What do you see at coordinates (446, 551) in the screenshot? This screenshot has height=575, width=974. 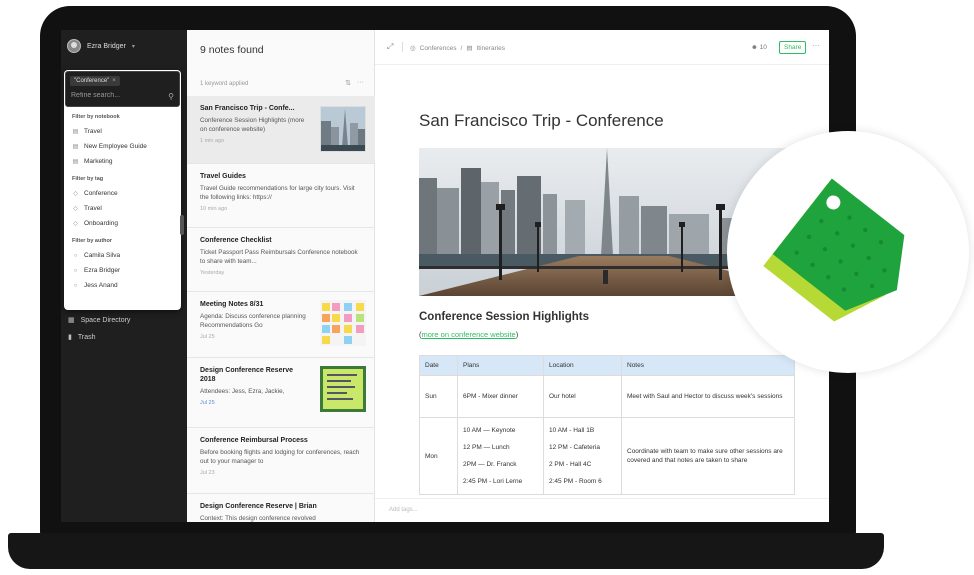 I see `laptop-base` at bounding box center [446, 551].